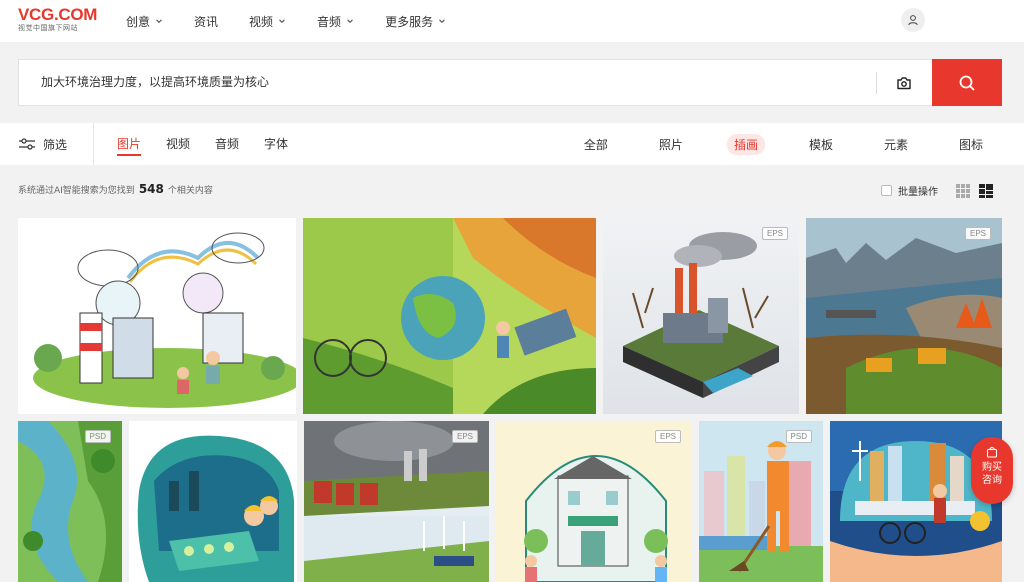  I want to click on grid-view-icon, so click(963, 191).